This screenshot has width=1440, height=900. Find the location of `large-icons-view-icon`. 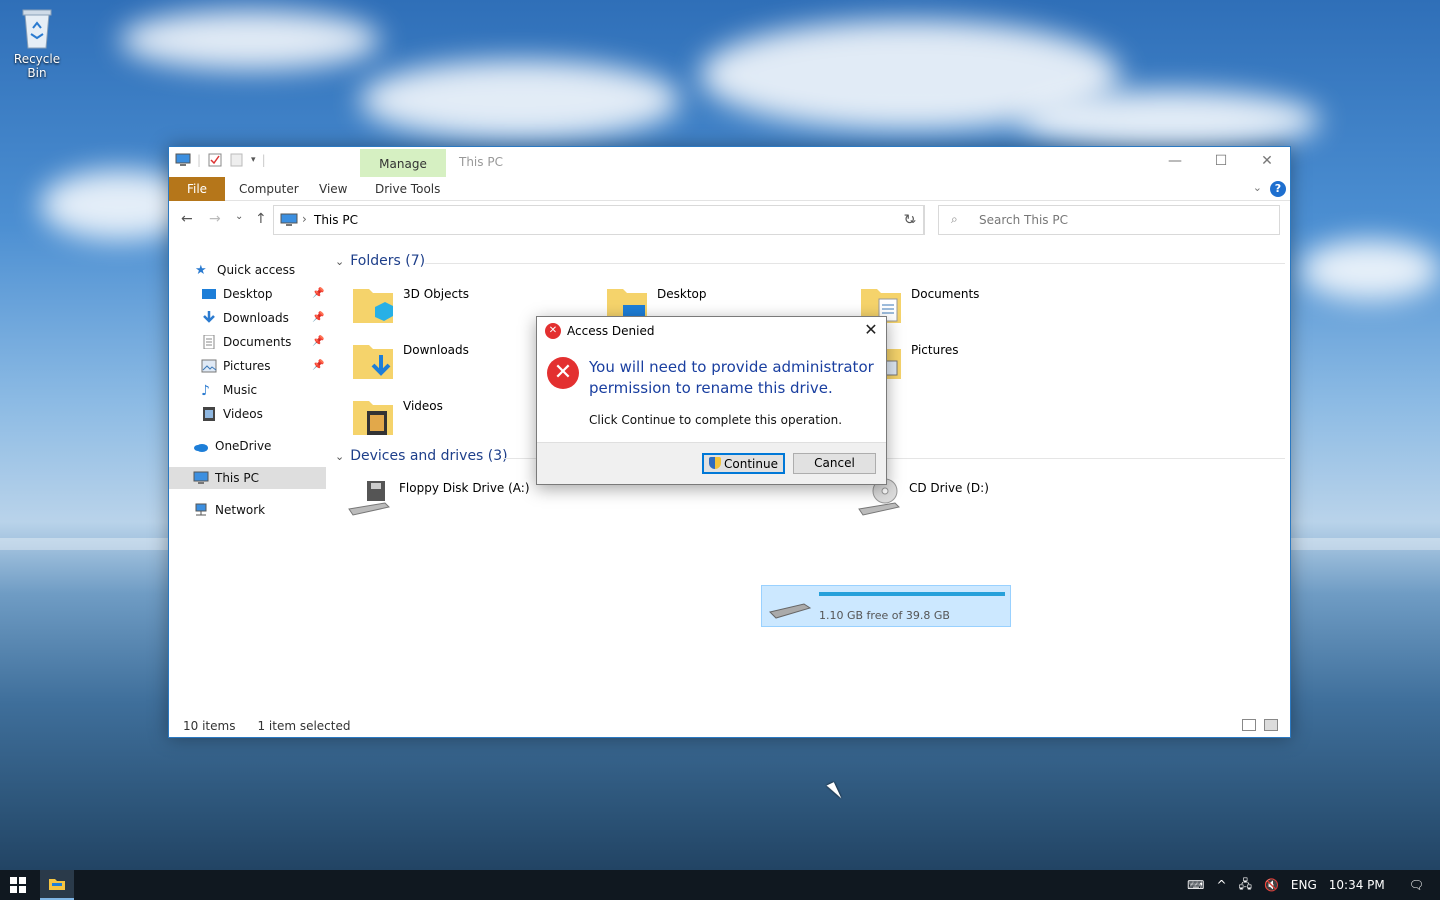

large-icons-view-icon is located at coordinates (1271, 725).